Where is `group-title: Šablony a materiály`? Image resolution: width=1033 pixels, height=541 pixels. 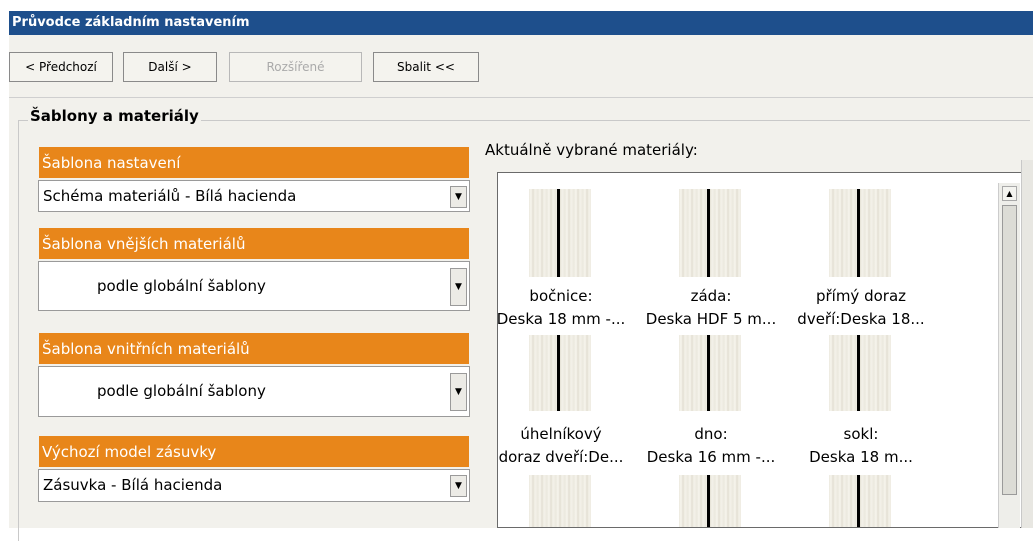
group-title: Šablony a materiály is located at coordinates (114, 116).